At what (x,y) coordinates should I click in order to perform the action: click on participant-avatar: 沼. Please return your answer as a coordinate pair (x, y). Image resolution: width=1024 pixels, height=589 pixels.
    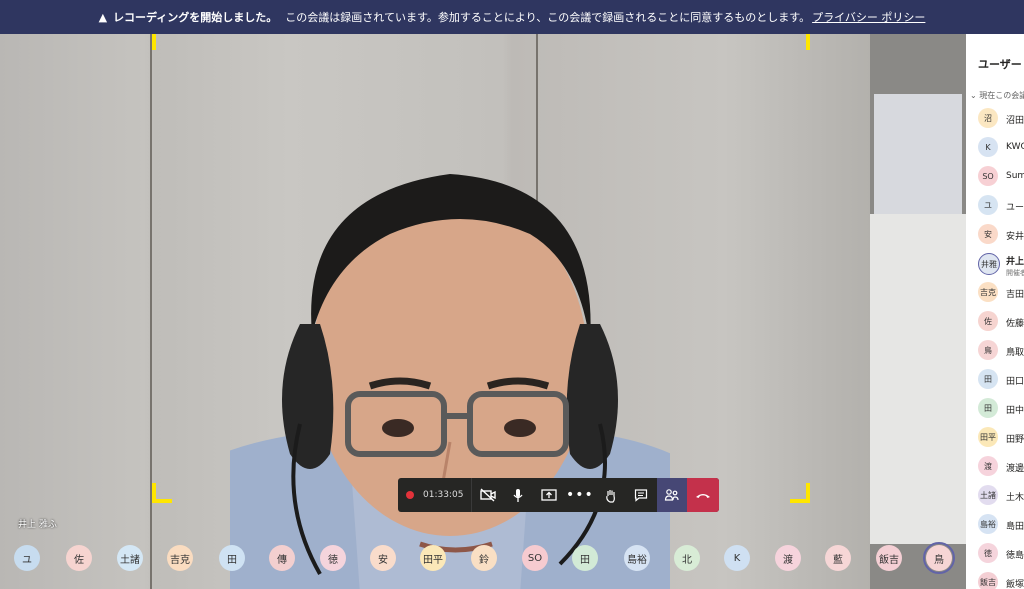
    Looking at the image, I should click on (988, 118).